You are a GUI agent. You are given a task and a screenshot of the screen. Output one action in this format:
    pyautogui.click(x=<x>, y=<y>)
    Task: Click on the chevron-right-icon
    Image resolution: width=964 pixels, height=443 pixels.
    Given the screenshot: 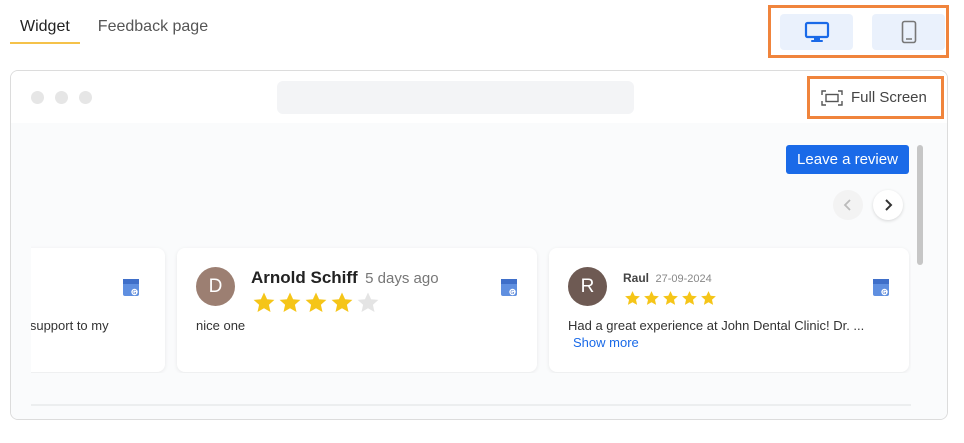 What is the action you would take?
    pyautogui.click(x=889, y=205)
    